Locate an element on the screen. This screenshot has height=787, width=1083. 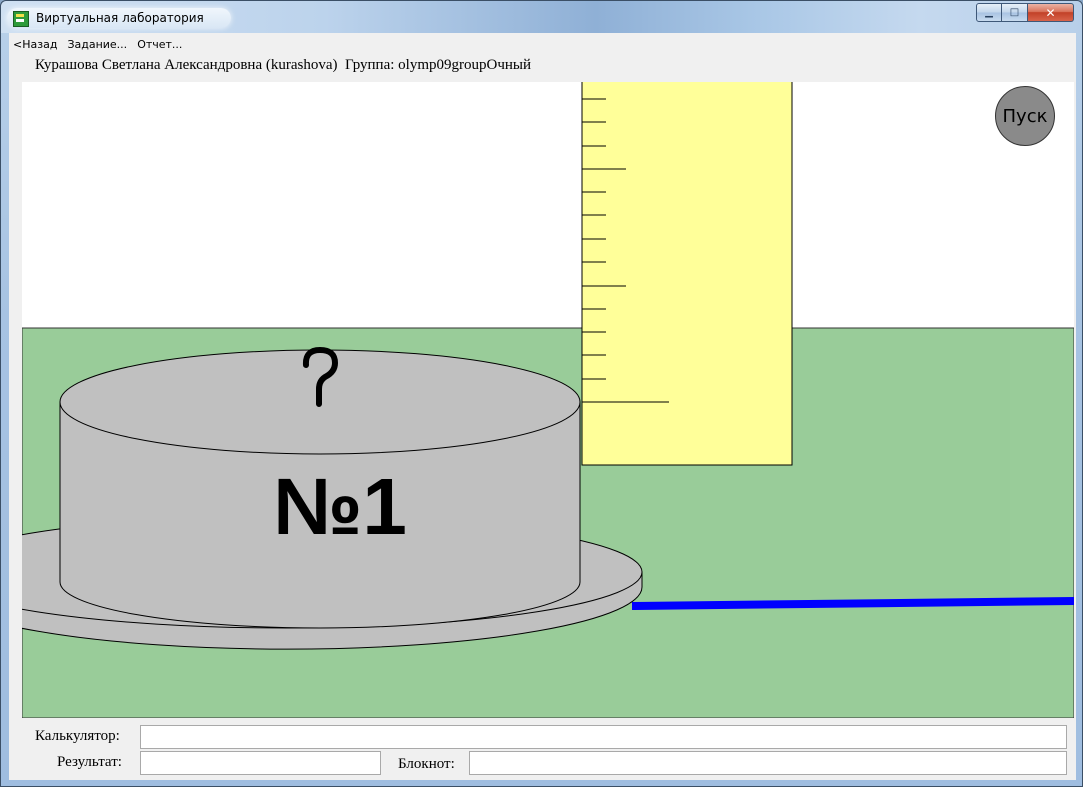
cylinder-label: №1 is located at coordinates (340, 506).